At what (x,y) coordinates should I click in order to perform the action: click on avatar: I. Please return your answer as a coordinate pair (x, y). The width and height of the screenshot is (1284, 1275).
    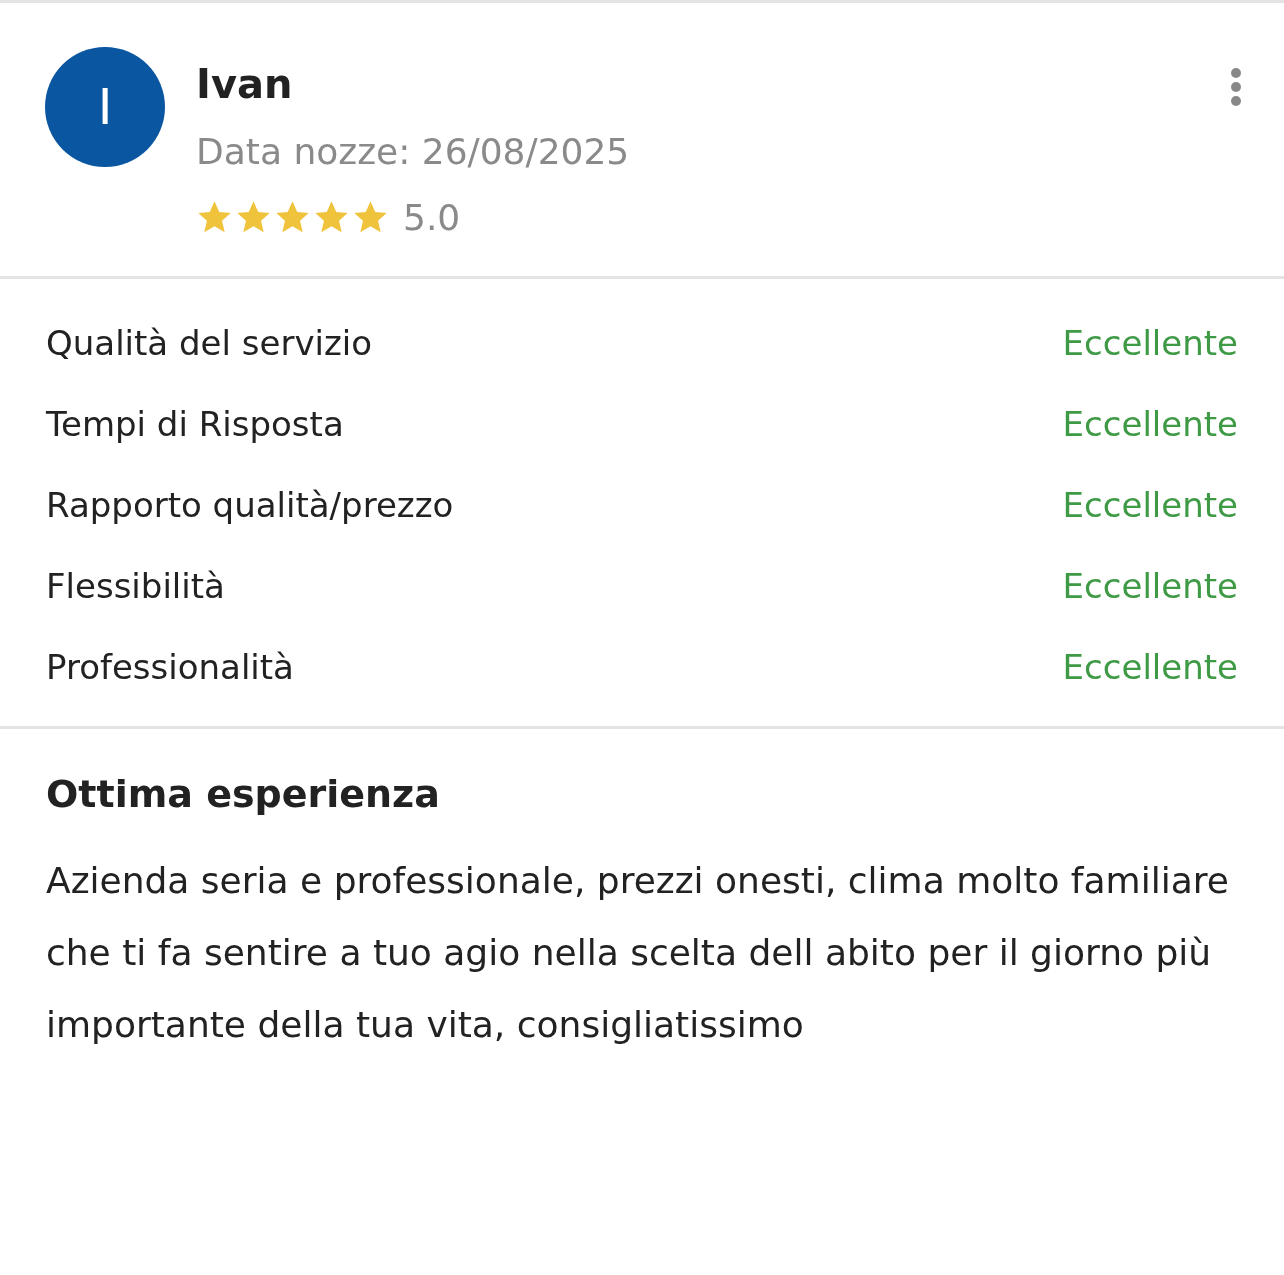
    Looking at the image, I should click on (105, 107).